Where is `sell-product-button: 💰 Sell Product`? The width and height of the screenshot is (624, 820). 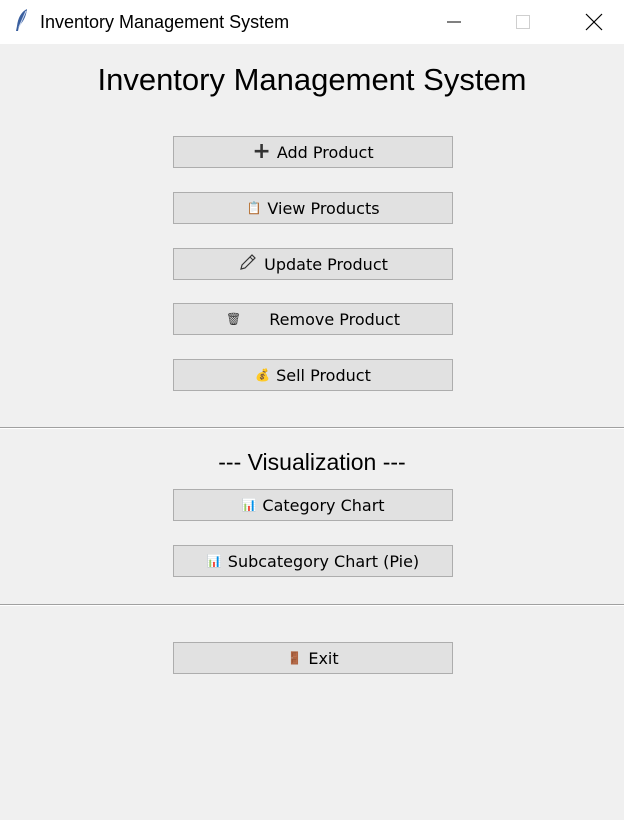
sell-product-button: 💰 Sell Product is located at coordinates (313, 375).